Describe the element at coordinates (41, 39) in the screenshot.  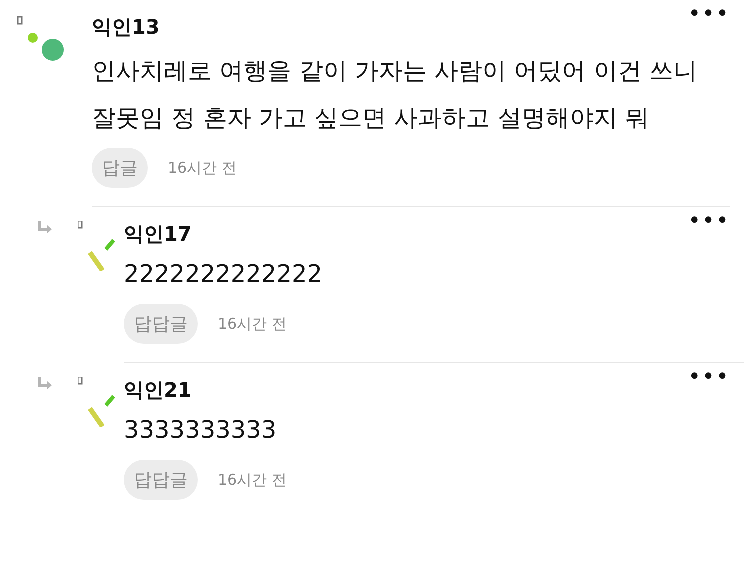
I see `avatar-icon` at that location.